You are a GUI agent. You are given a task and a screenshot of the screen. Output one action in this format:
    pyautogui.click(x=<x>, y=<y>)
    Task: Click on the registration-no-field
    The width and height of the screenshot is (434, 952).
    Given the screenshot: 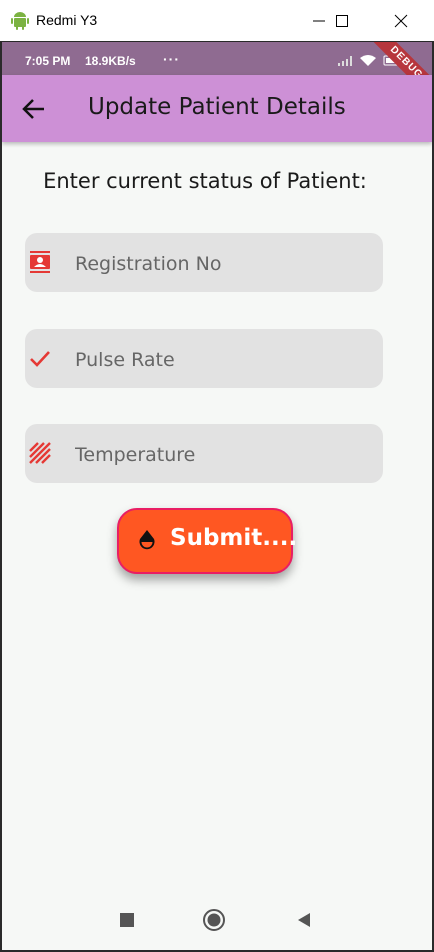 What is the action you would take?
    pyautogui.click(x=204, y=263)
    